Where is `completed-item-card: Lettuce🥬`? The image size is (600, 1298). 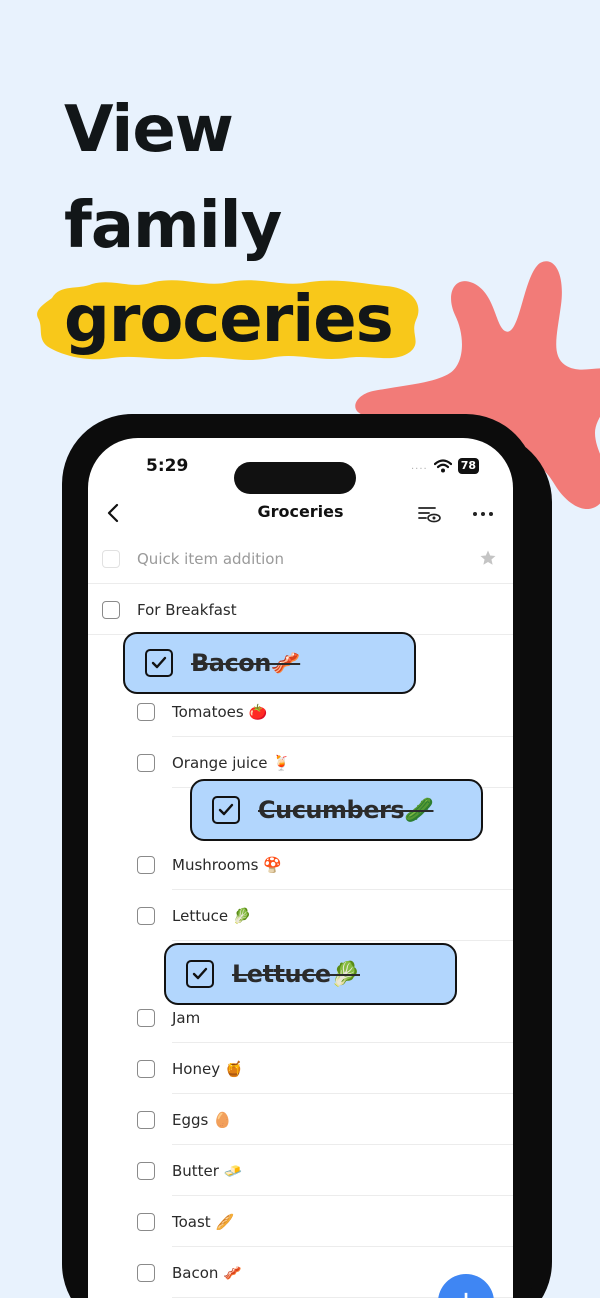
completed-item-card: Lettuce🥬 is located at coordinates (310, 974).